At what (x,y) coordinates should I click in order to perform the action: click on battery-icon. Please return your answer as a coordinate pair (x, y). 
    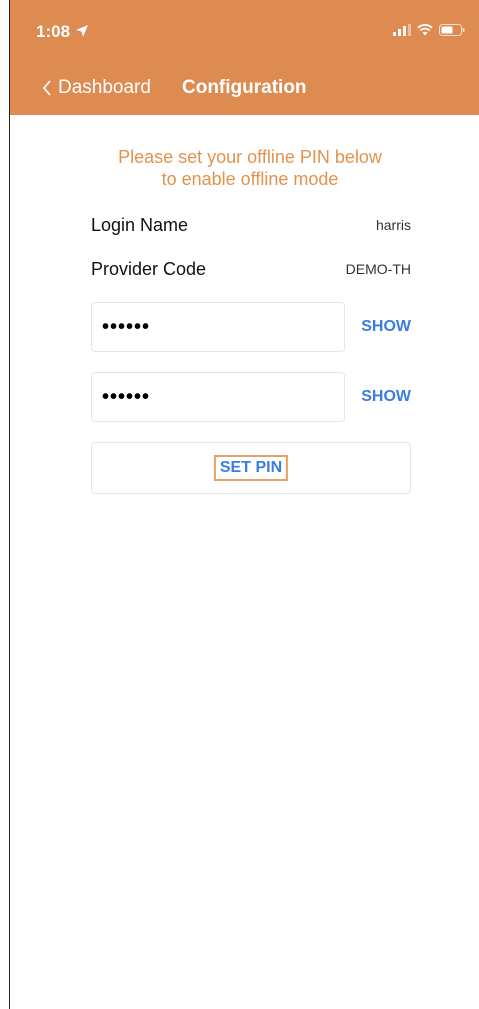
    Looking at the image, I should click on (452, 30).